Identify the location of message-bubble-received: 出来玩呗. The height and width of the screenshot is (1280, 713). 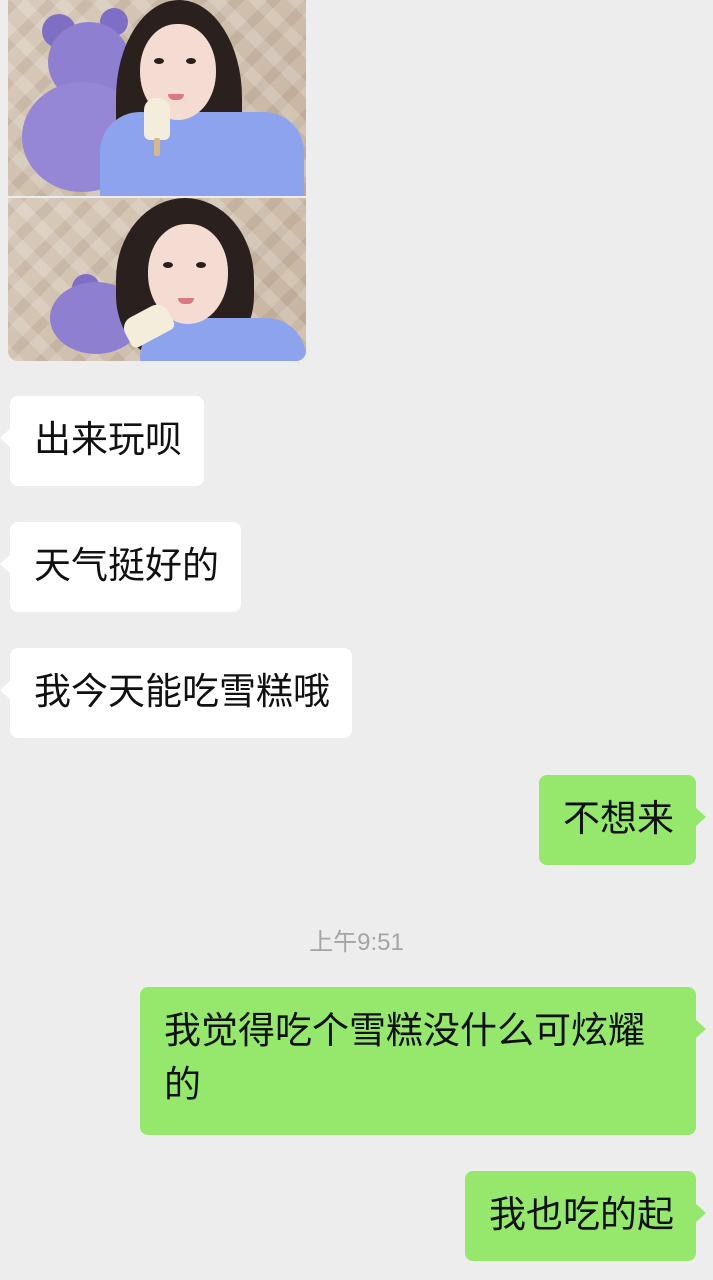
(102, 441).